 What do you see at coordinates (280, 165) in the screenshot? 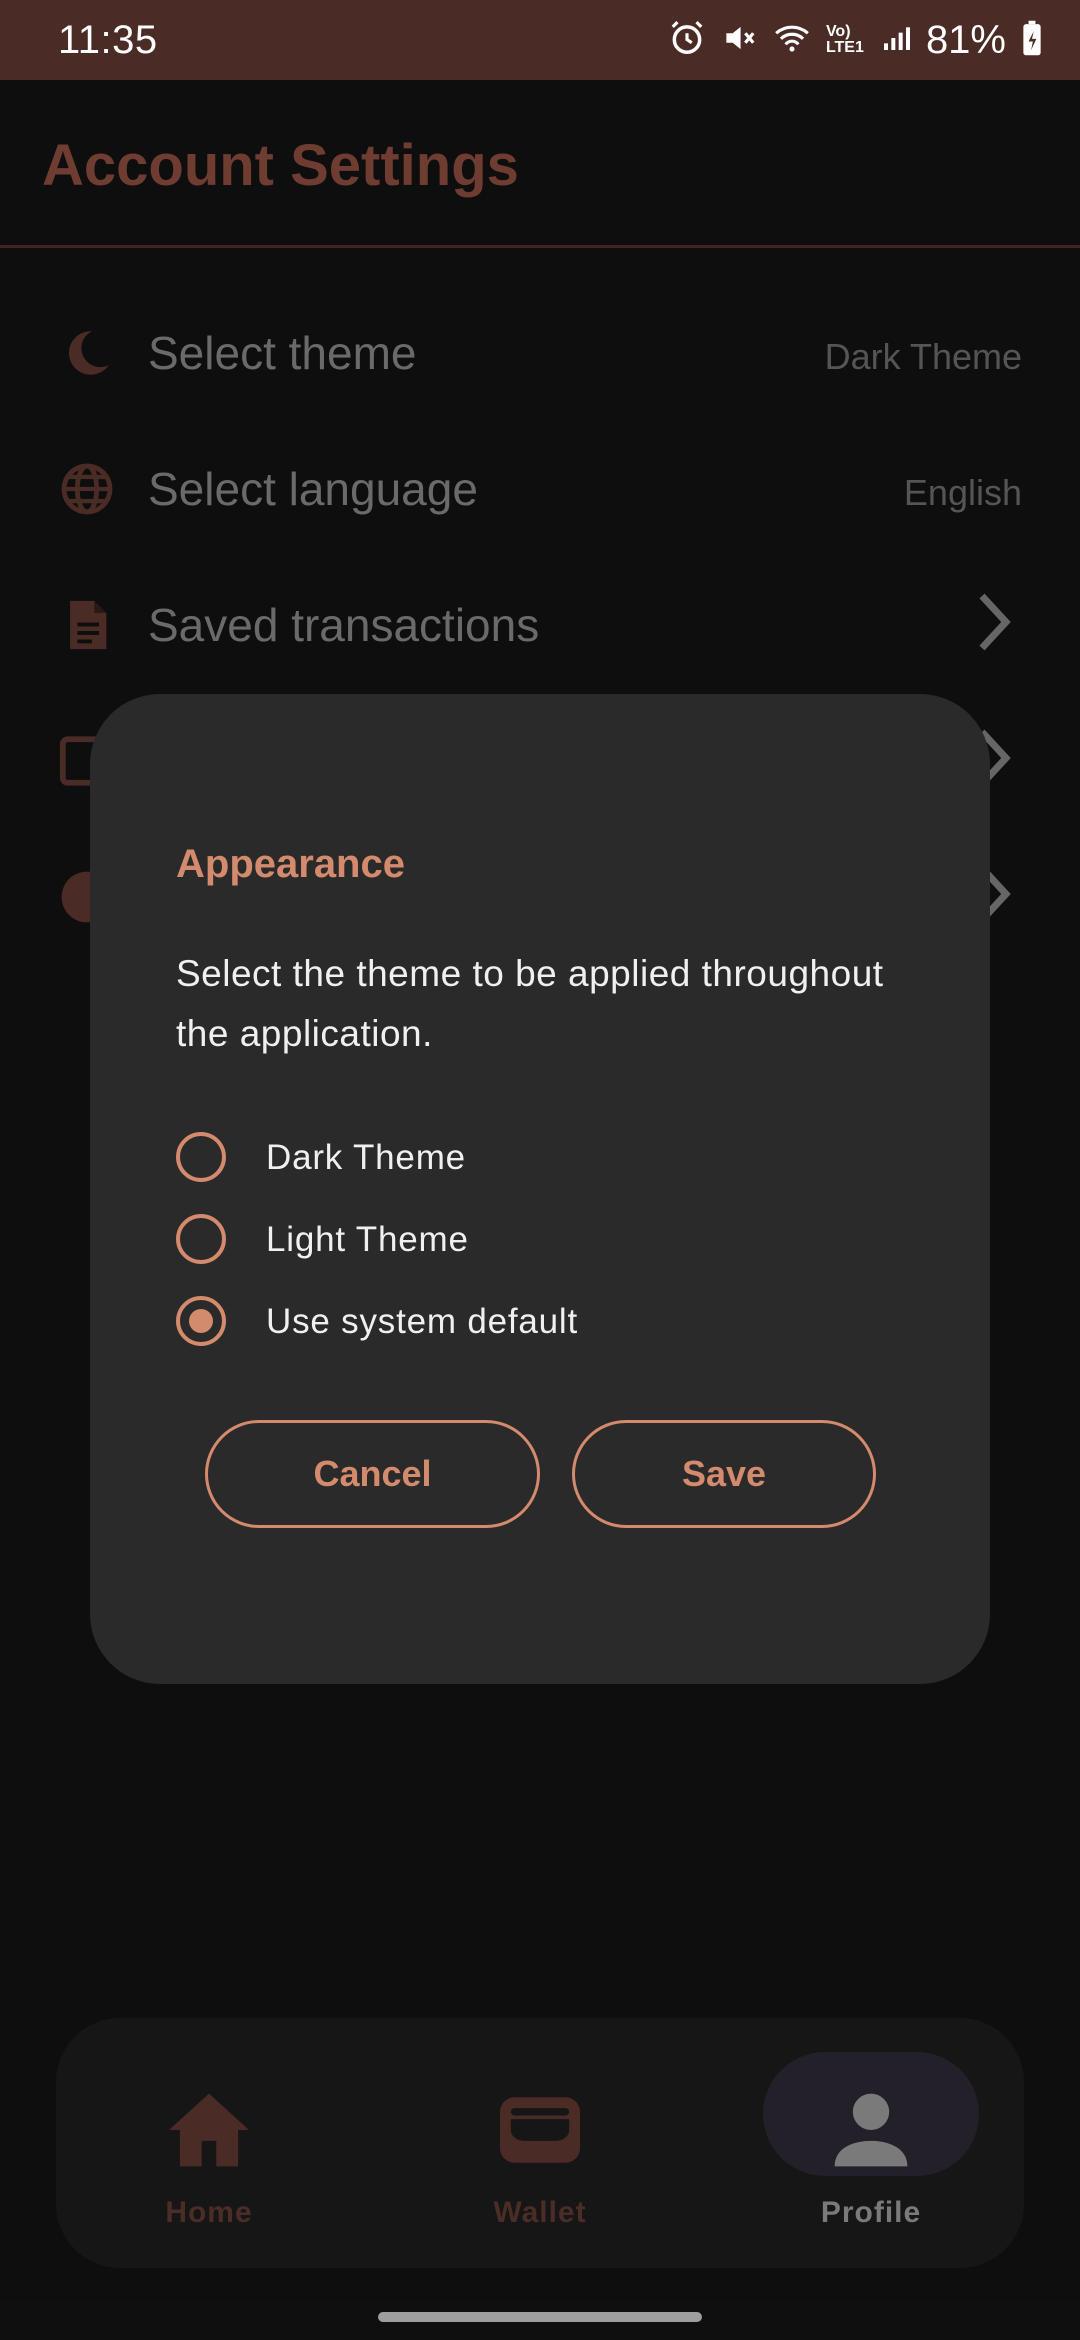
I see `page-title: Account Settings` at bounding box center [280, 165].